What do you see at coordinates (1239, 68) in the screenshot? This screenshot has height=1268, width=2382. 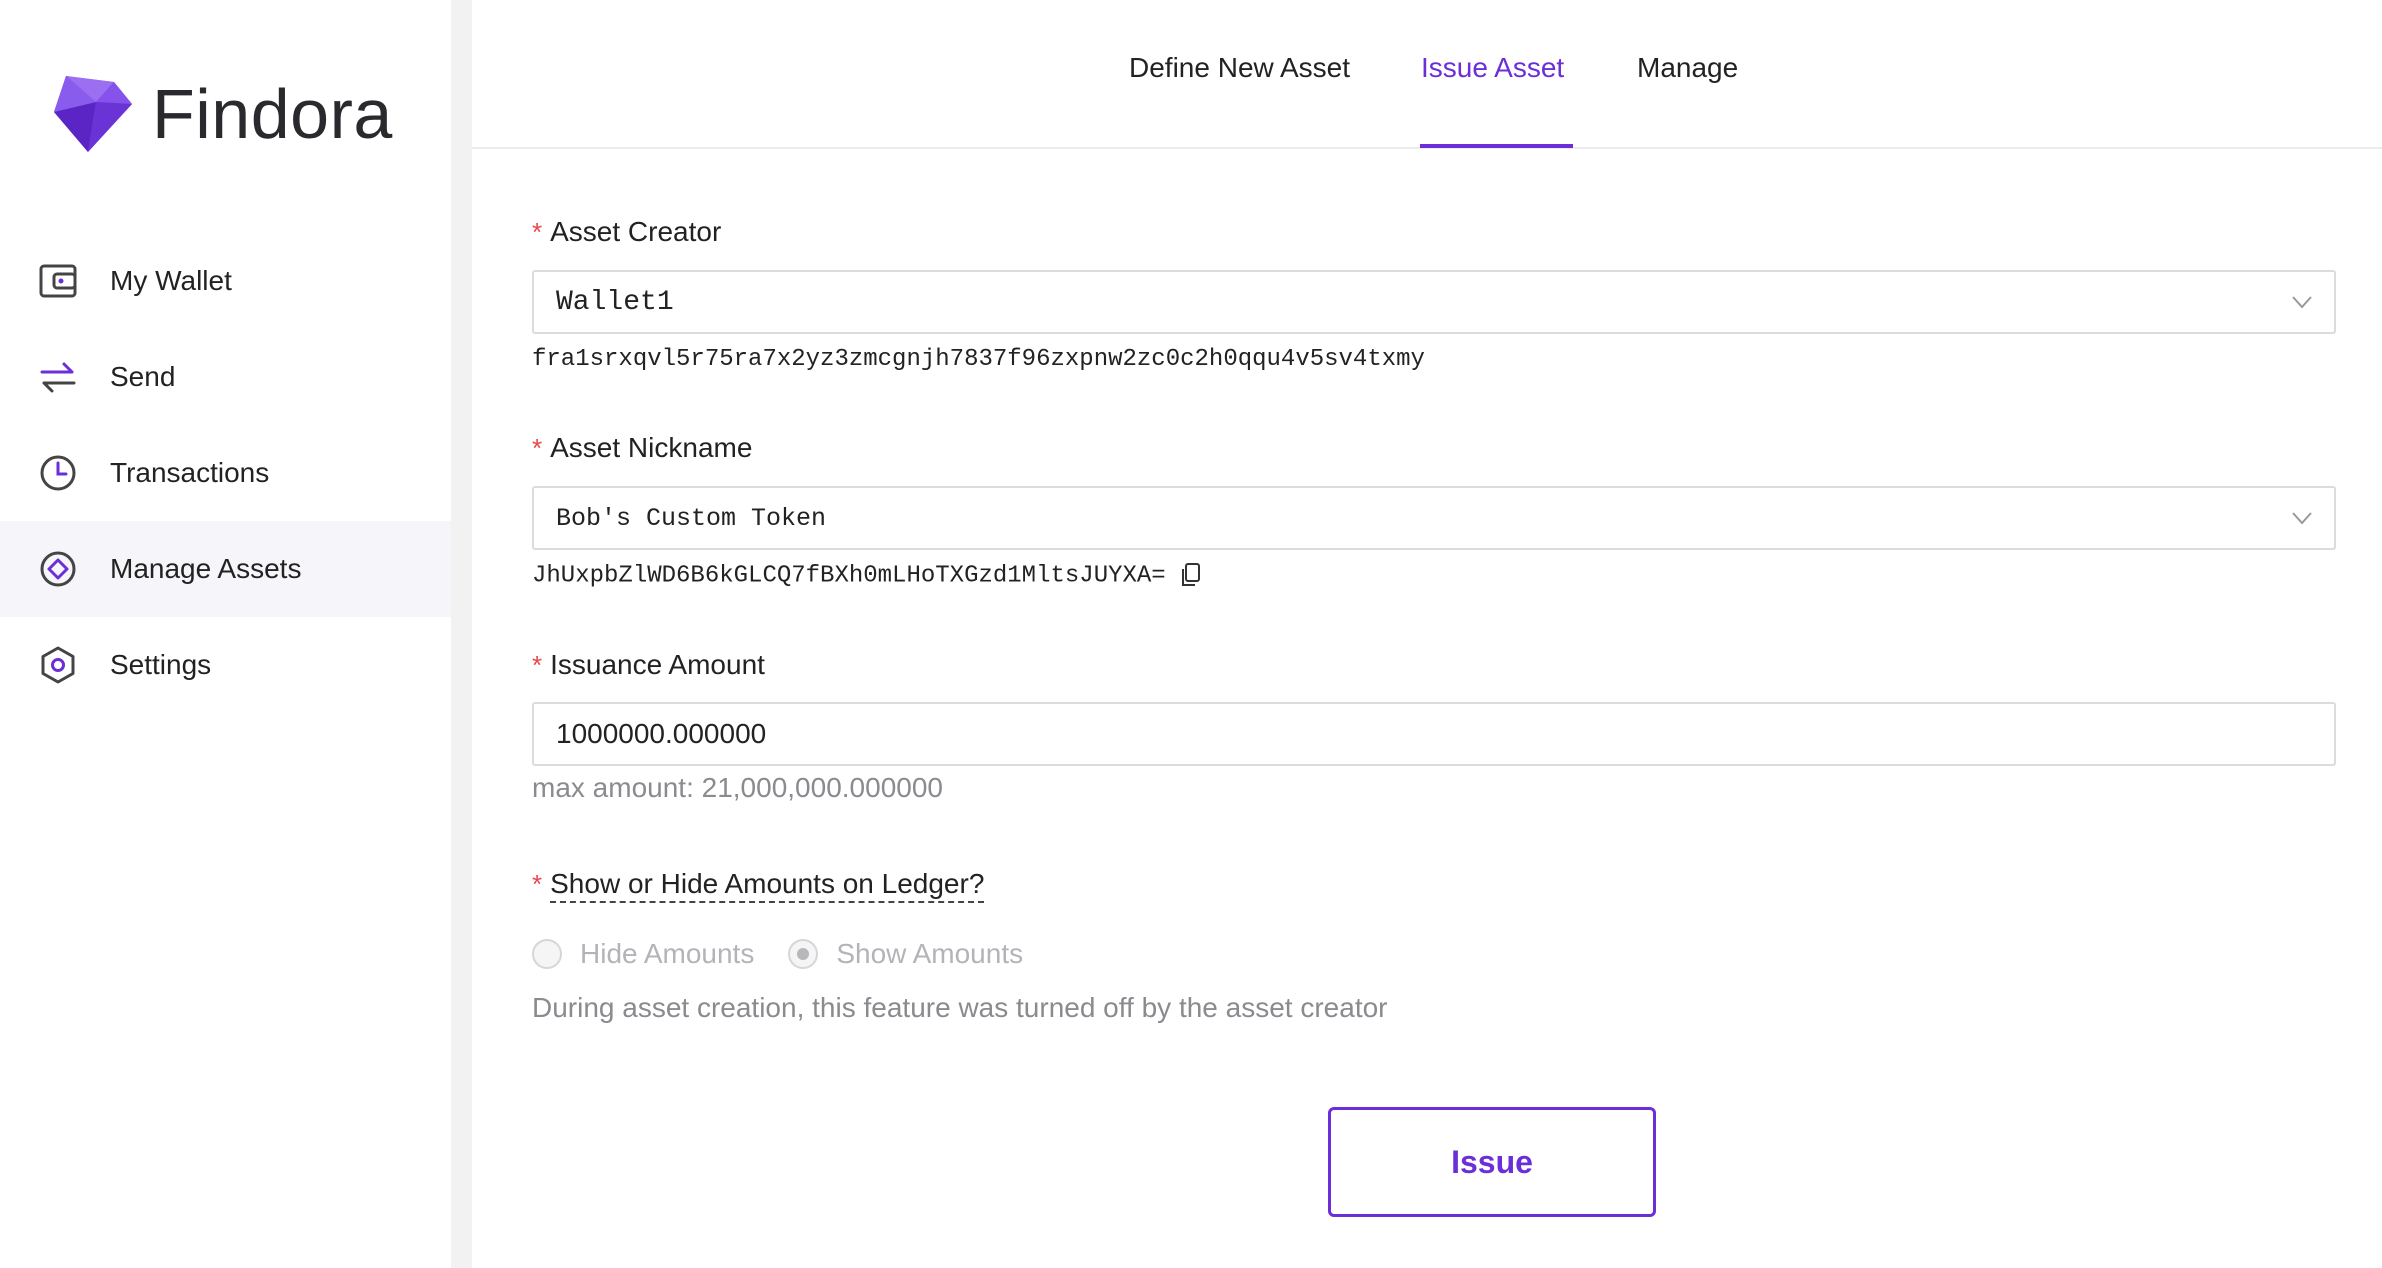 I see `tab-define-new-asset: Define New Asset` at bounding box center [1239, 68].